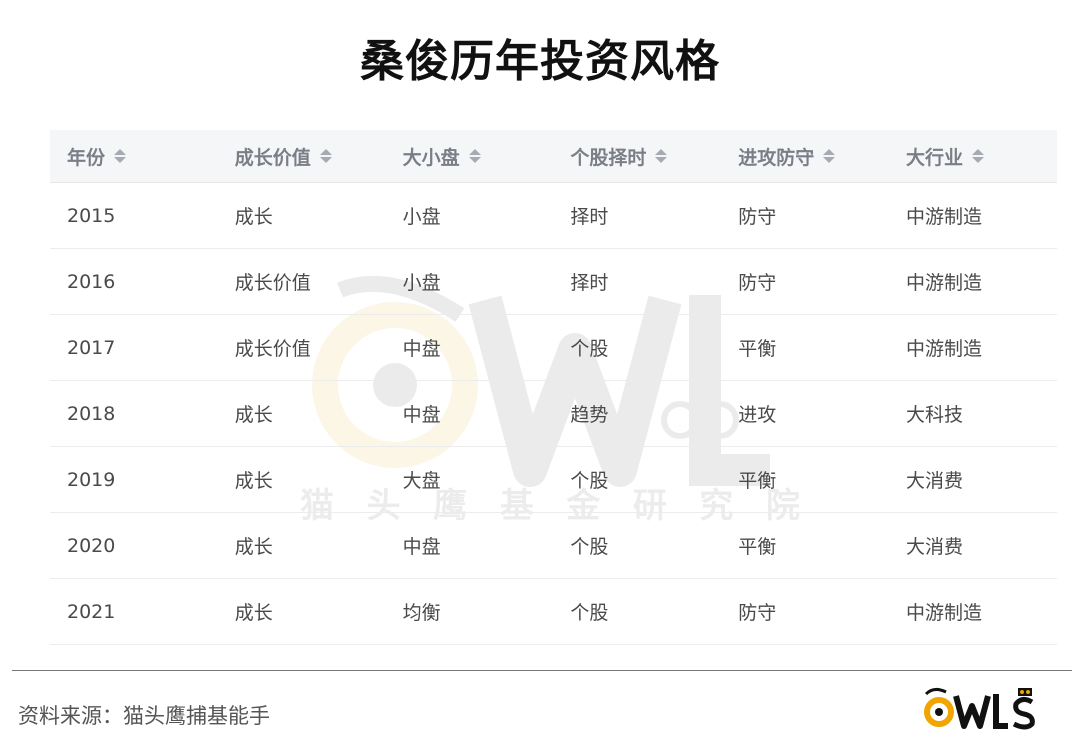 Image resolution: width=1080 pixels, height=755 pixels. What do you see at coordinates (91, 545) in the screenshot?
I see `table-cell: 2020` at bounding box center [91, 545].